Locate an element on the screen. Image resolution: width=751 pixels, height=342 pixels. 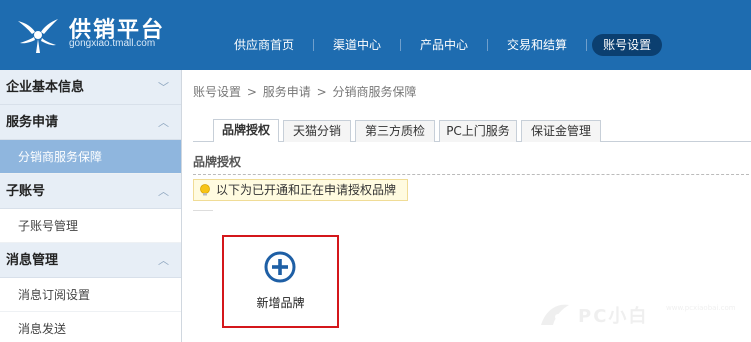
sidebar-item-message-send: 消息发送 is located at coordinates (90, 327).